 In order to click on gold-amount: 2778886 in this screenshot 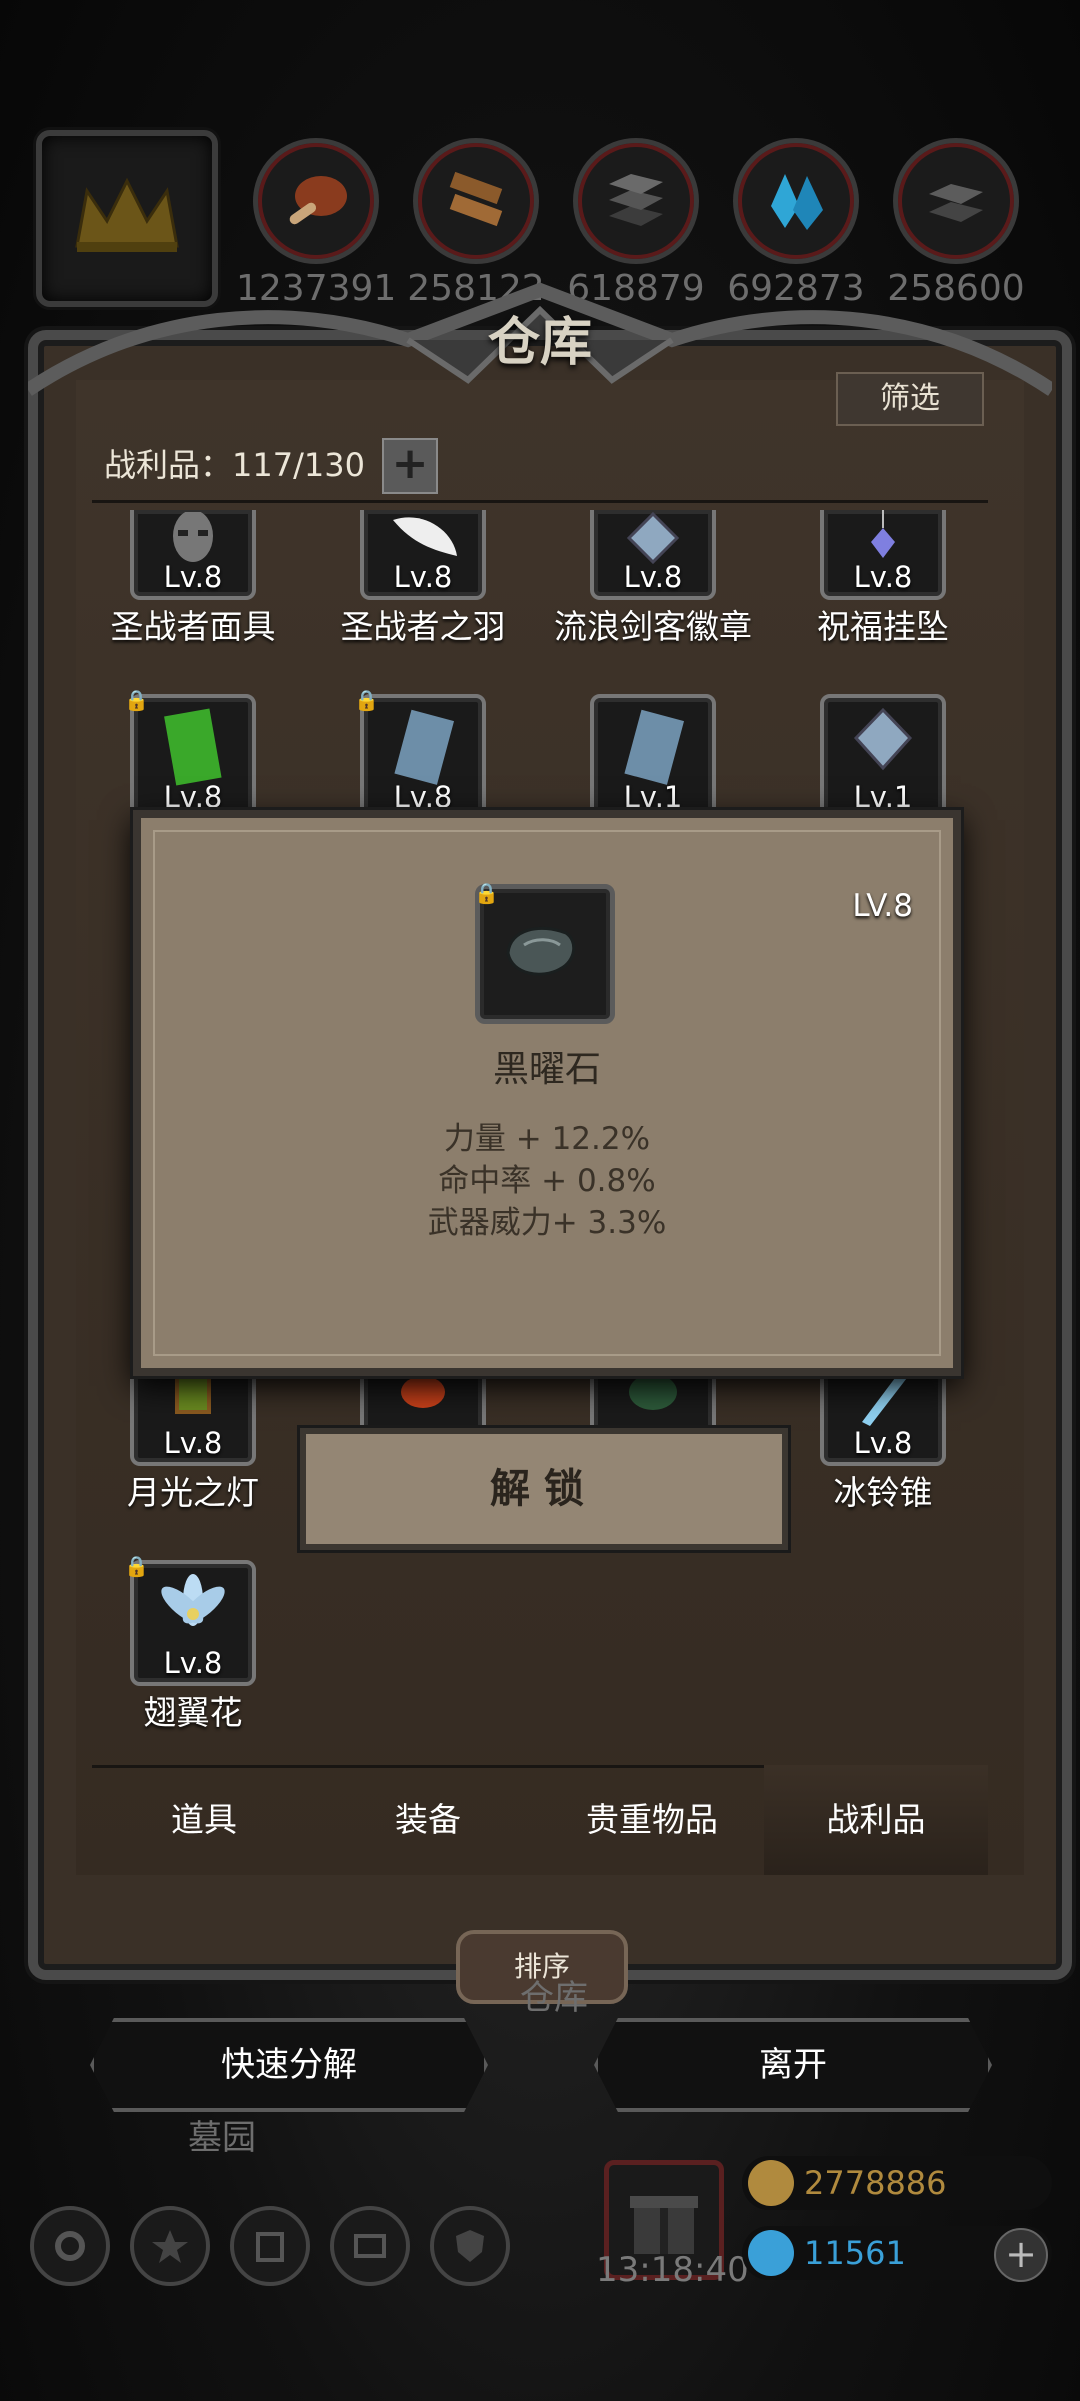, I will do `click(875, 2183)`.